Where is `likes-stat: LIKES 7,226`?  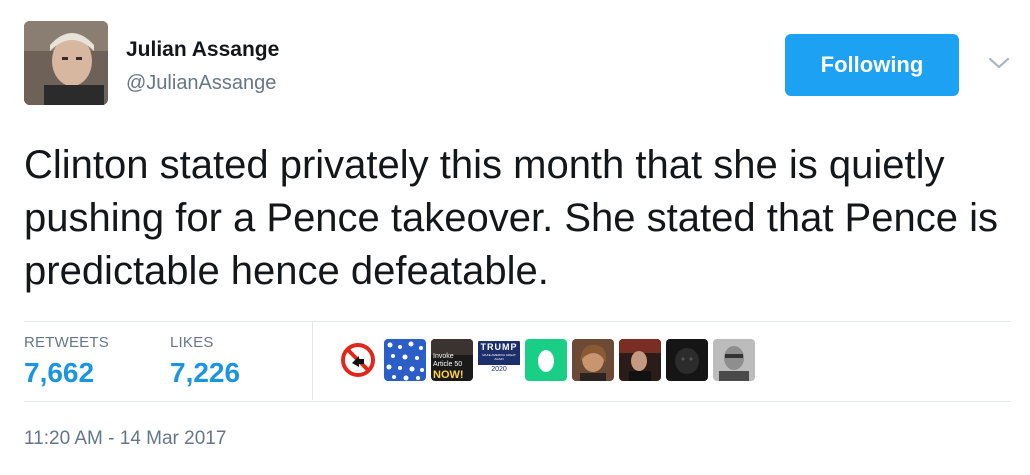 likes-stat: LIKES 7,226 is located at coordinates (205, 361).